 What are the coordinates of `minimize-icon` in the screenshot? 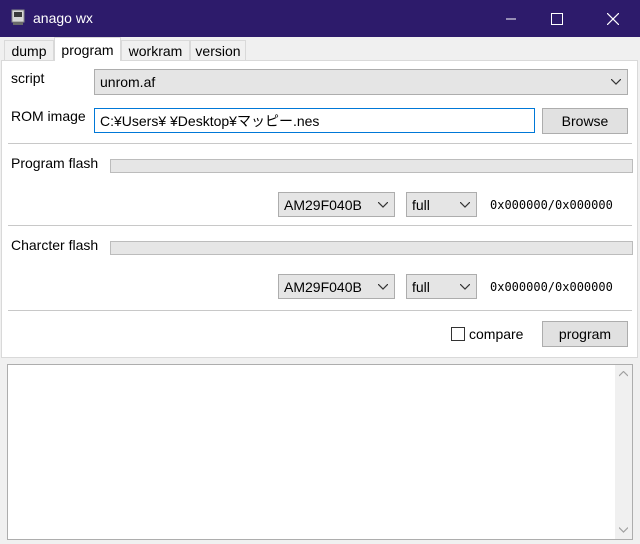 It's located at (511, 18).